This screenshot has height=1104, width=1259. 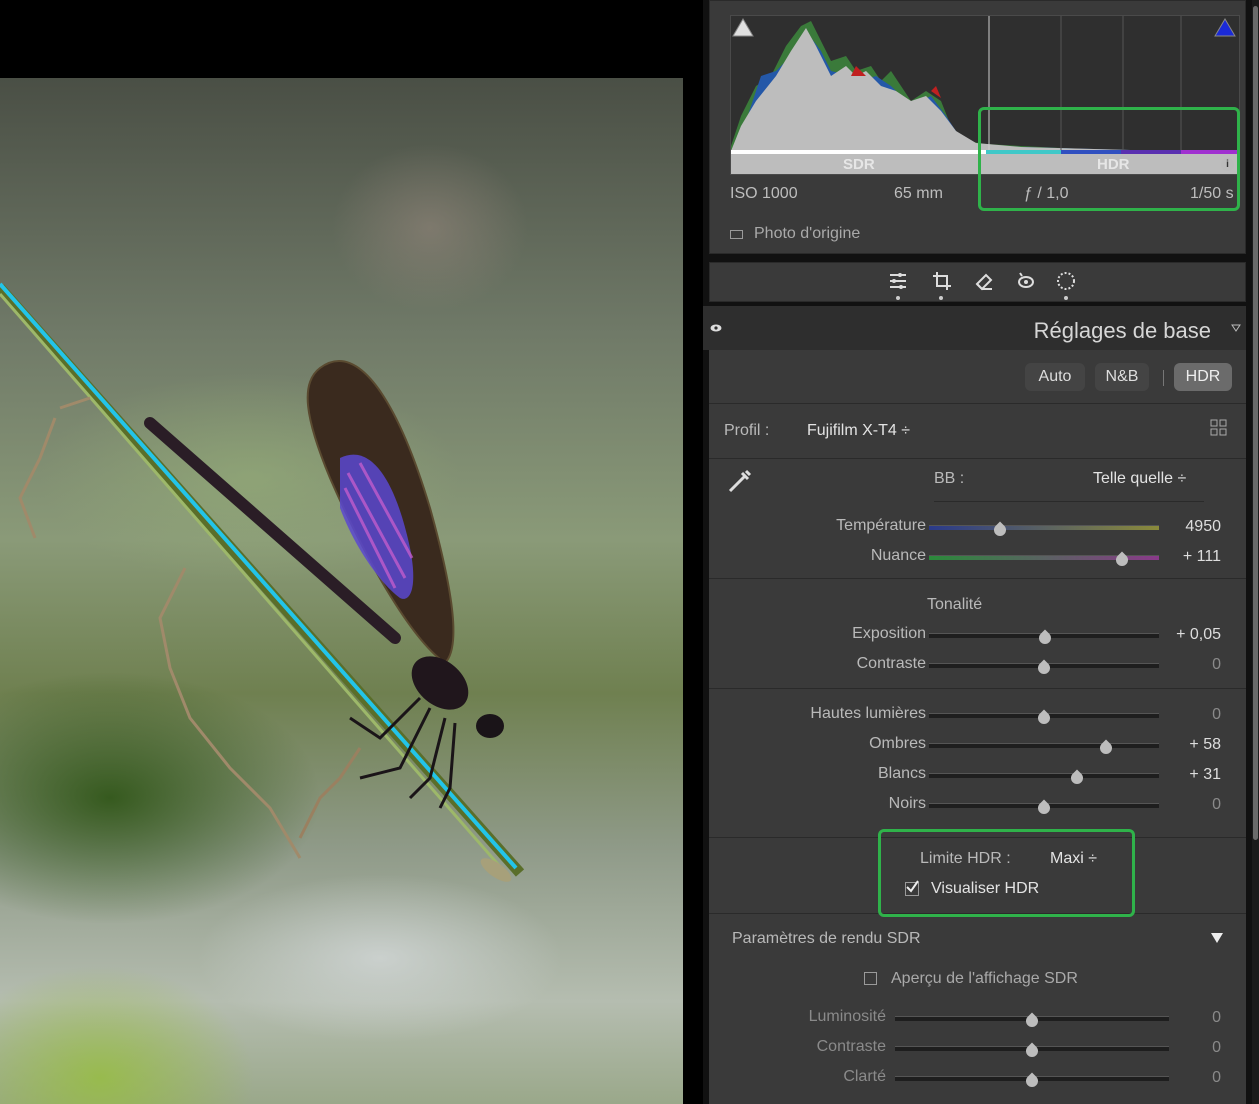 What do you see at coordinates (1225, 27) in the screenshot?
I see `highlight-clip-icon` at bounding box center [1225, 27].